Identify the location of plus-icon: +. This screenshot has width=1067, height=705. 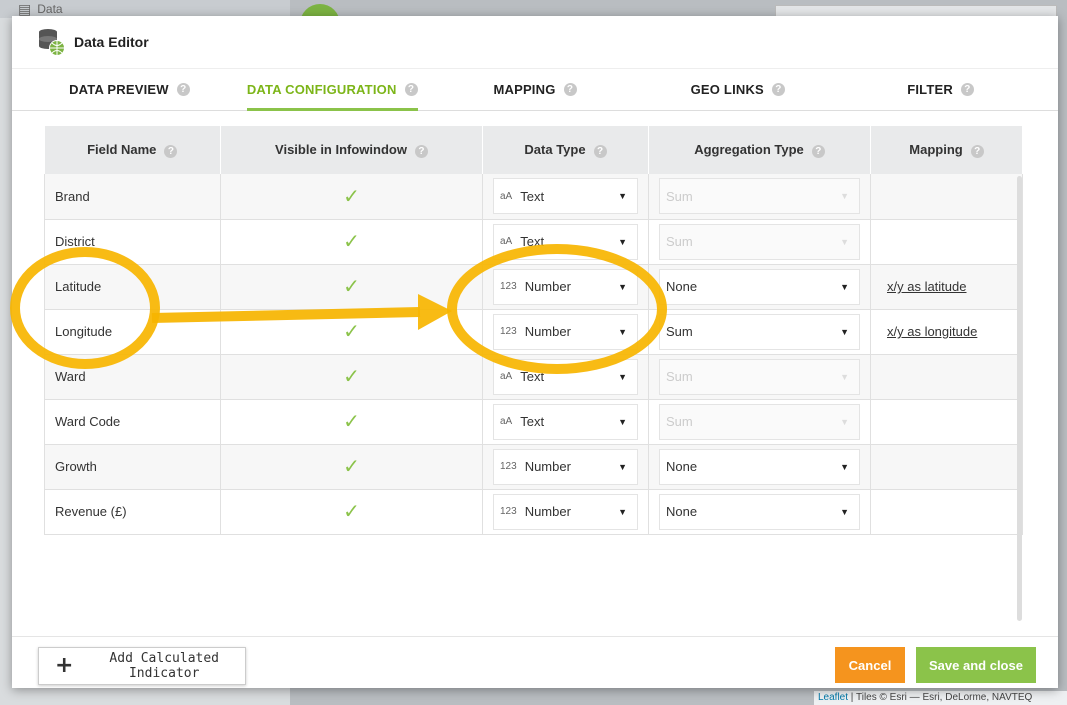
(64, 665).